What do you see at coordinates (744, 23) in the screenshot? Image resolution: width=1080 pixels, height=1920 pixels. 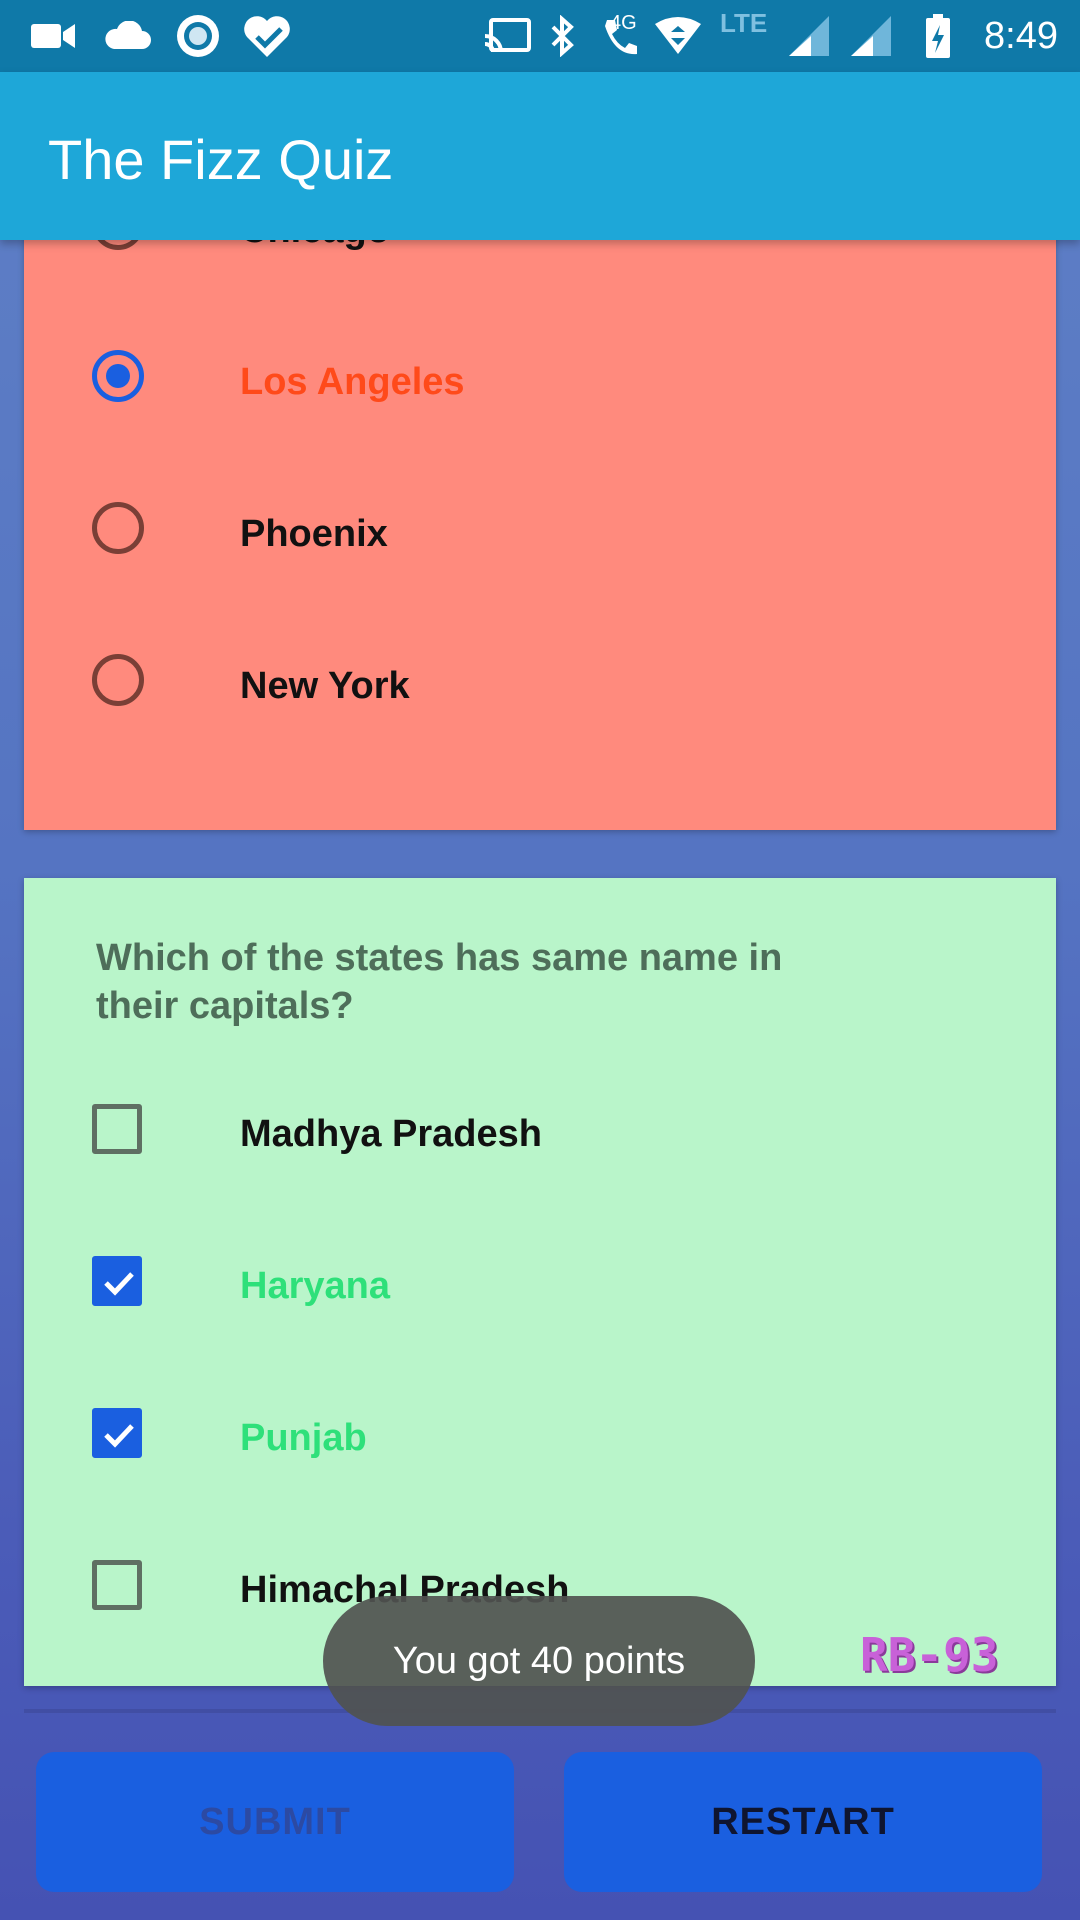 I see `lte-label: LTE` at bounding box center [744, 23].